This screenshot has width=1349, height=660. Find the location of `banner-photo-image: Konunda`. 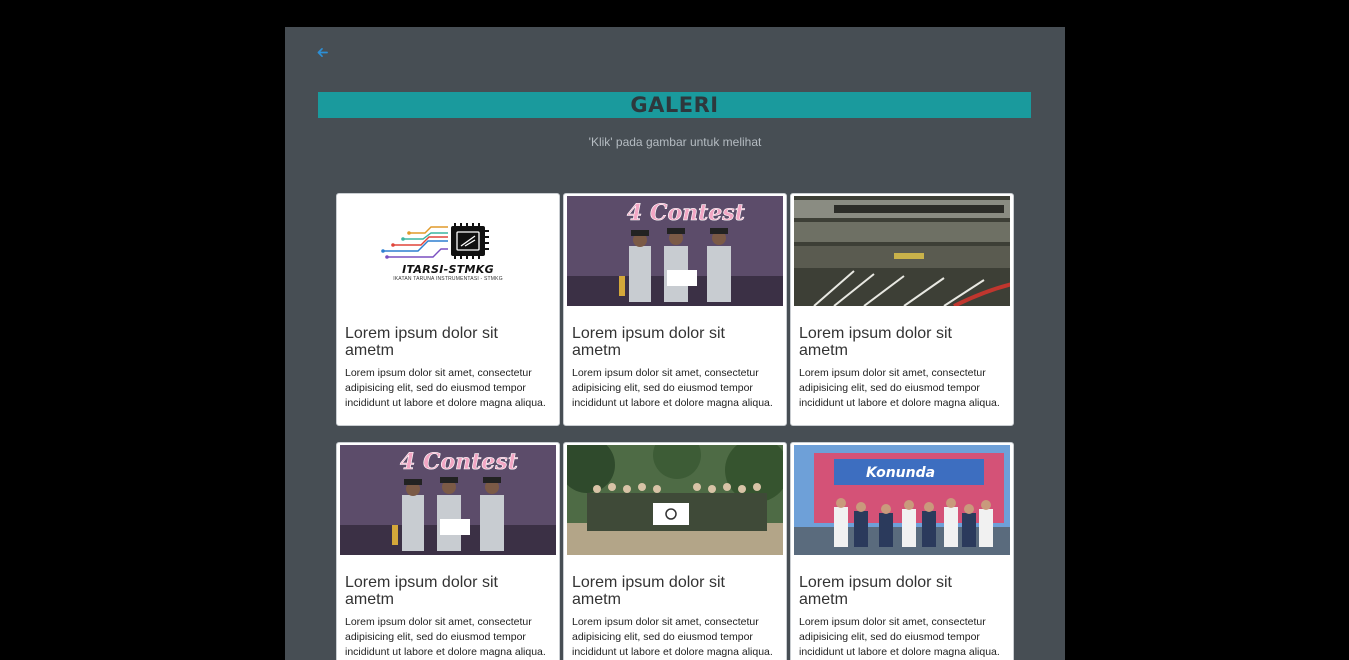

banner-photo-image: Konunda is located at coordinates (902, 500).